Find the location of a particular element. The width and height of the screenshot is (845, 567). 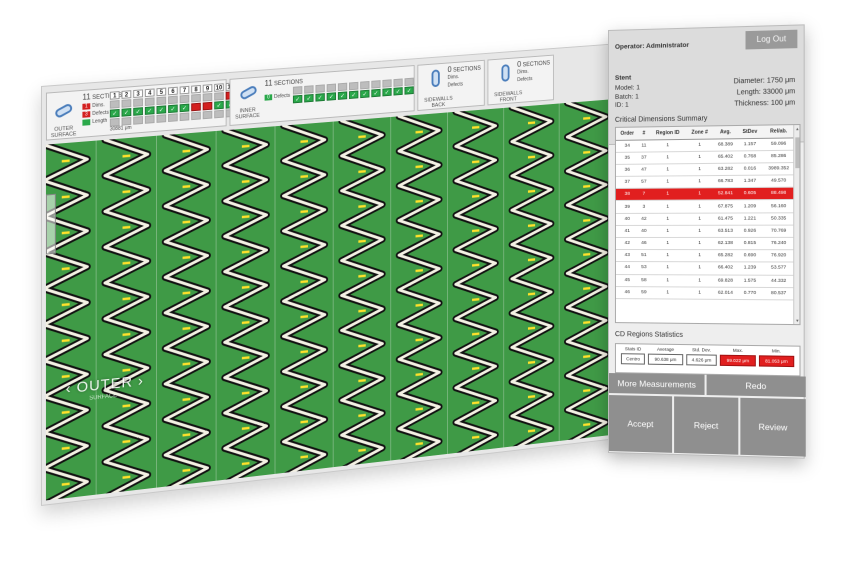

accept-button: Accept is located at coordinates (640, 424).